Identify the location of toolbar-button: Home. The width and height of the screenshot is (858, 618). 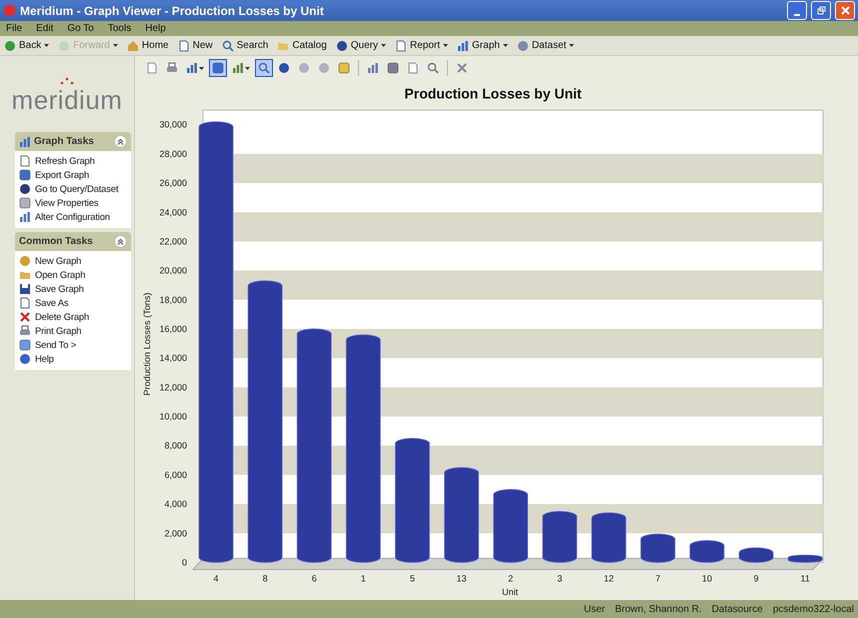
(147, 46).